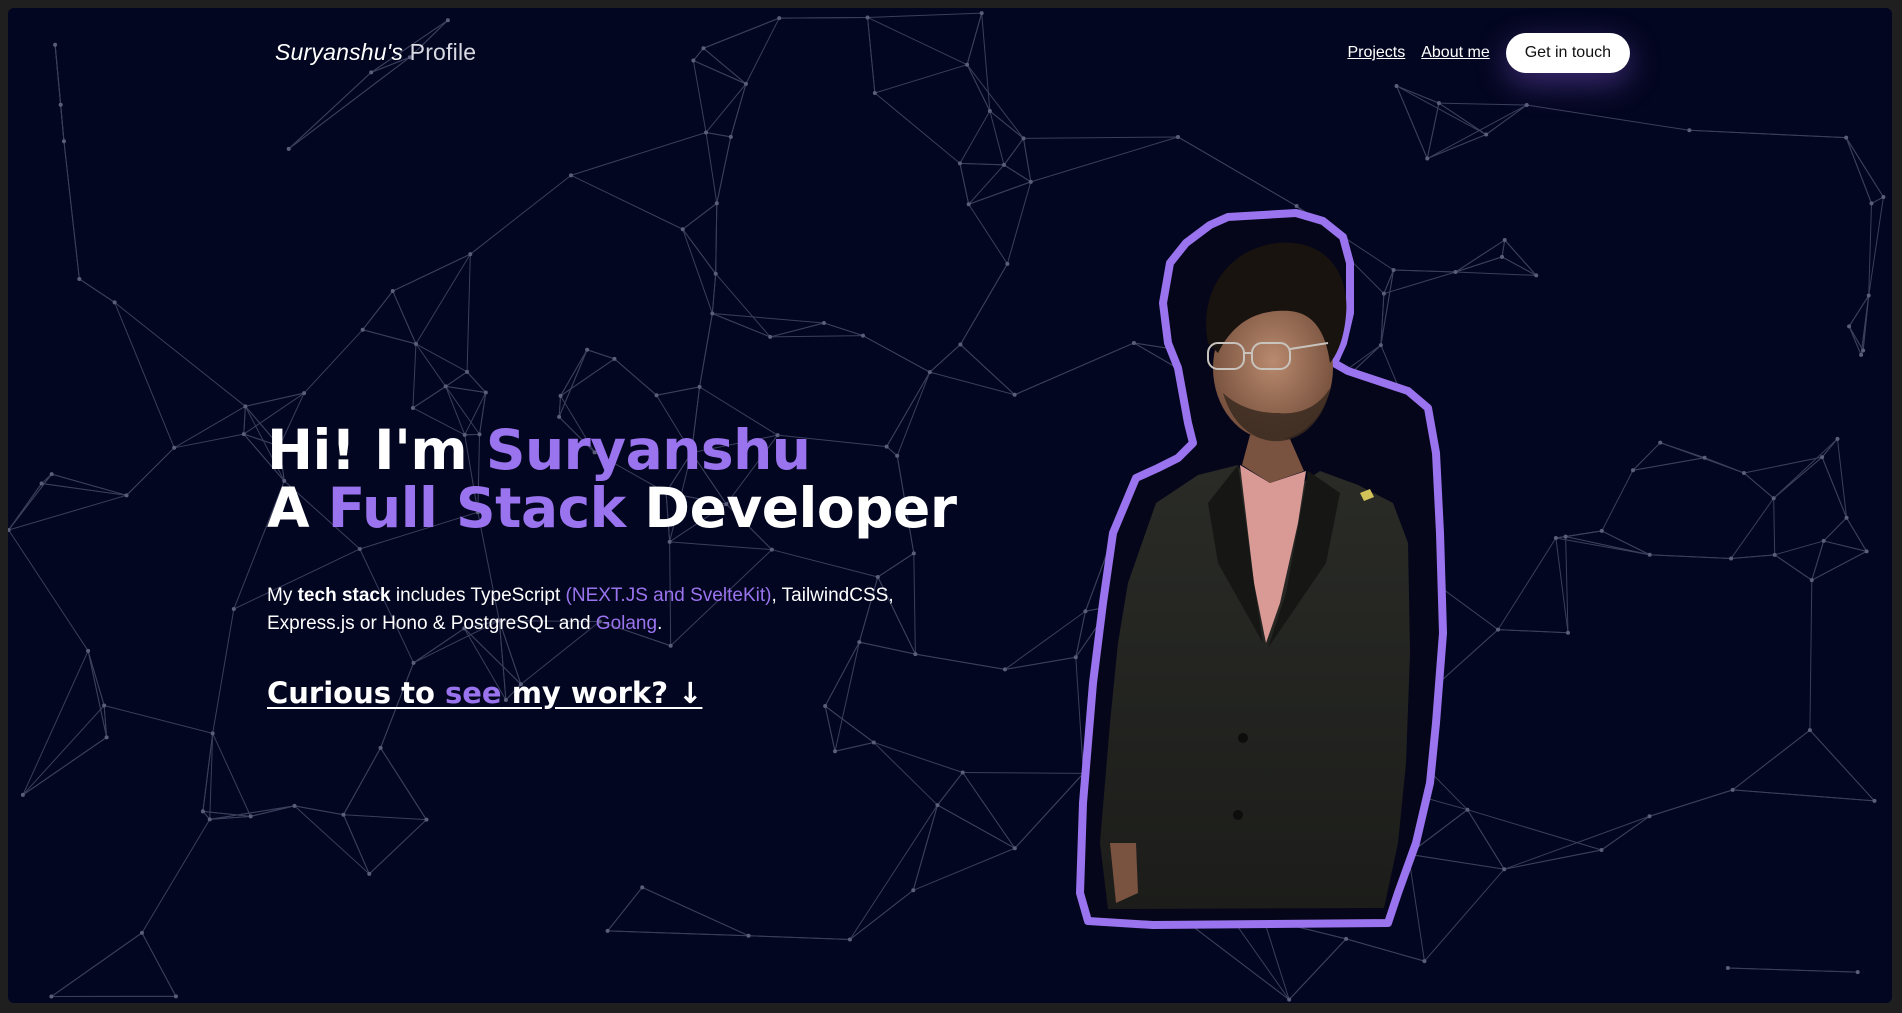 This screenshot has width=1902, height=1013. Describe the element at coordinates (484, 693) in the screenshot. I see `see-my-work-link: Curious to see my work? ↓` at that location.